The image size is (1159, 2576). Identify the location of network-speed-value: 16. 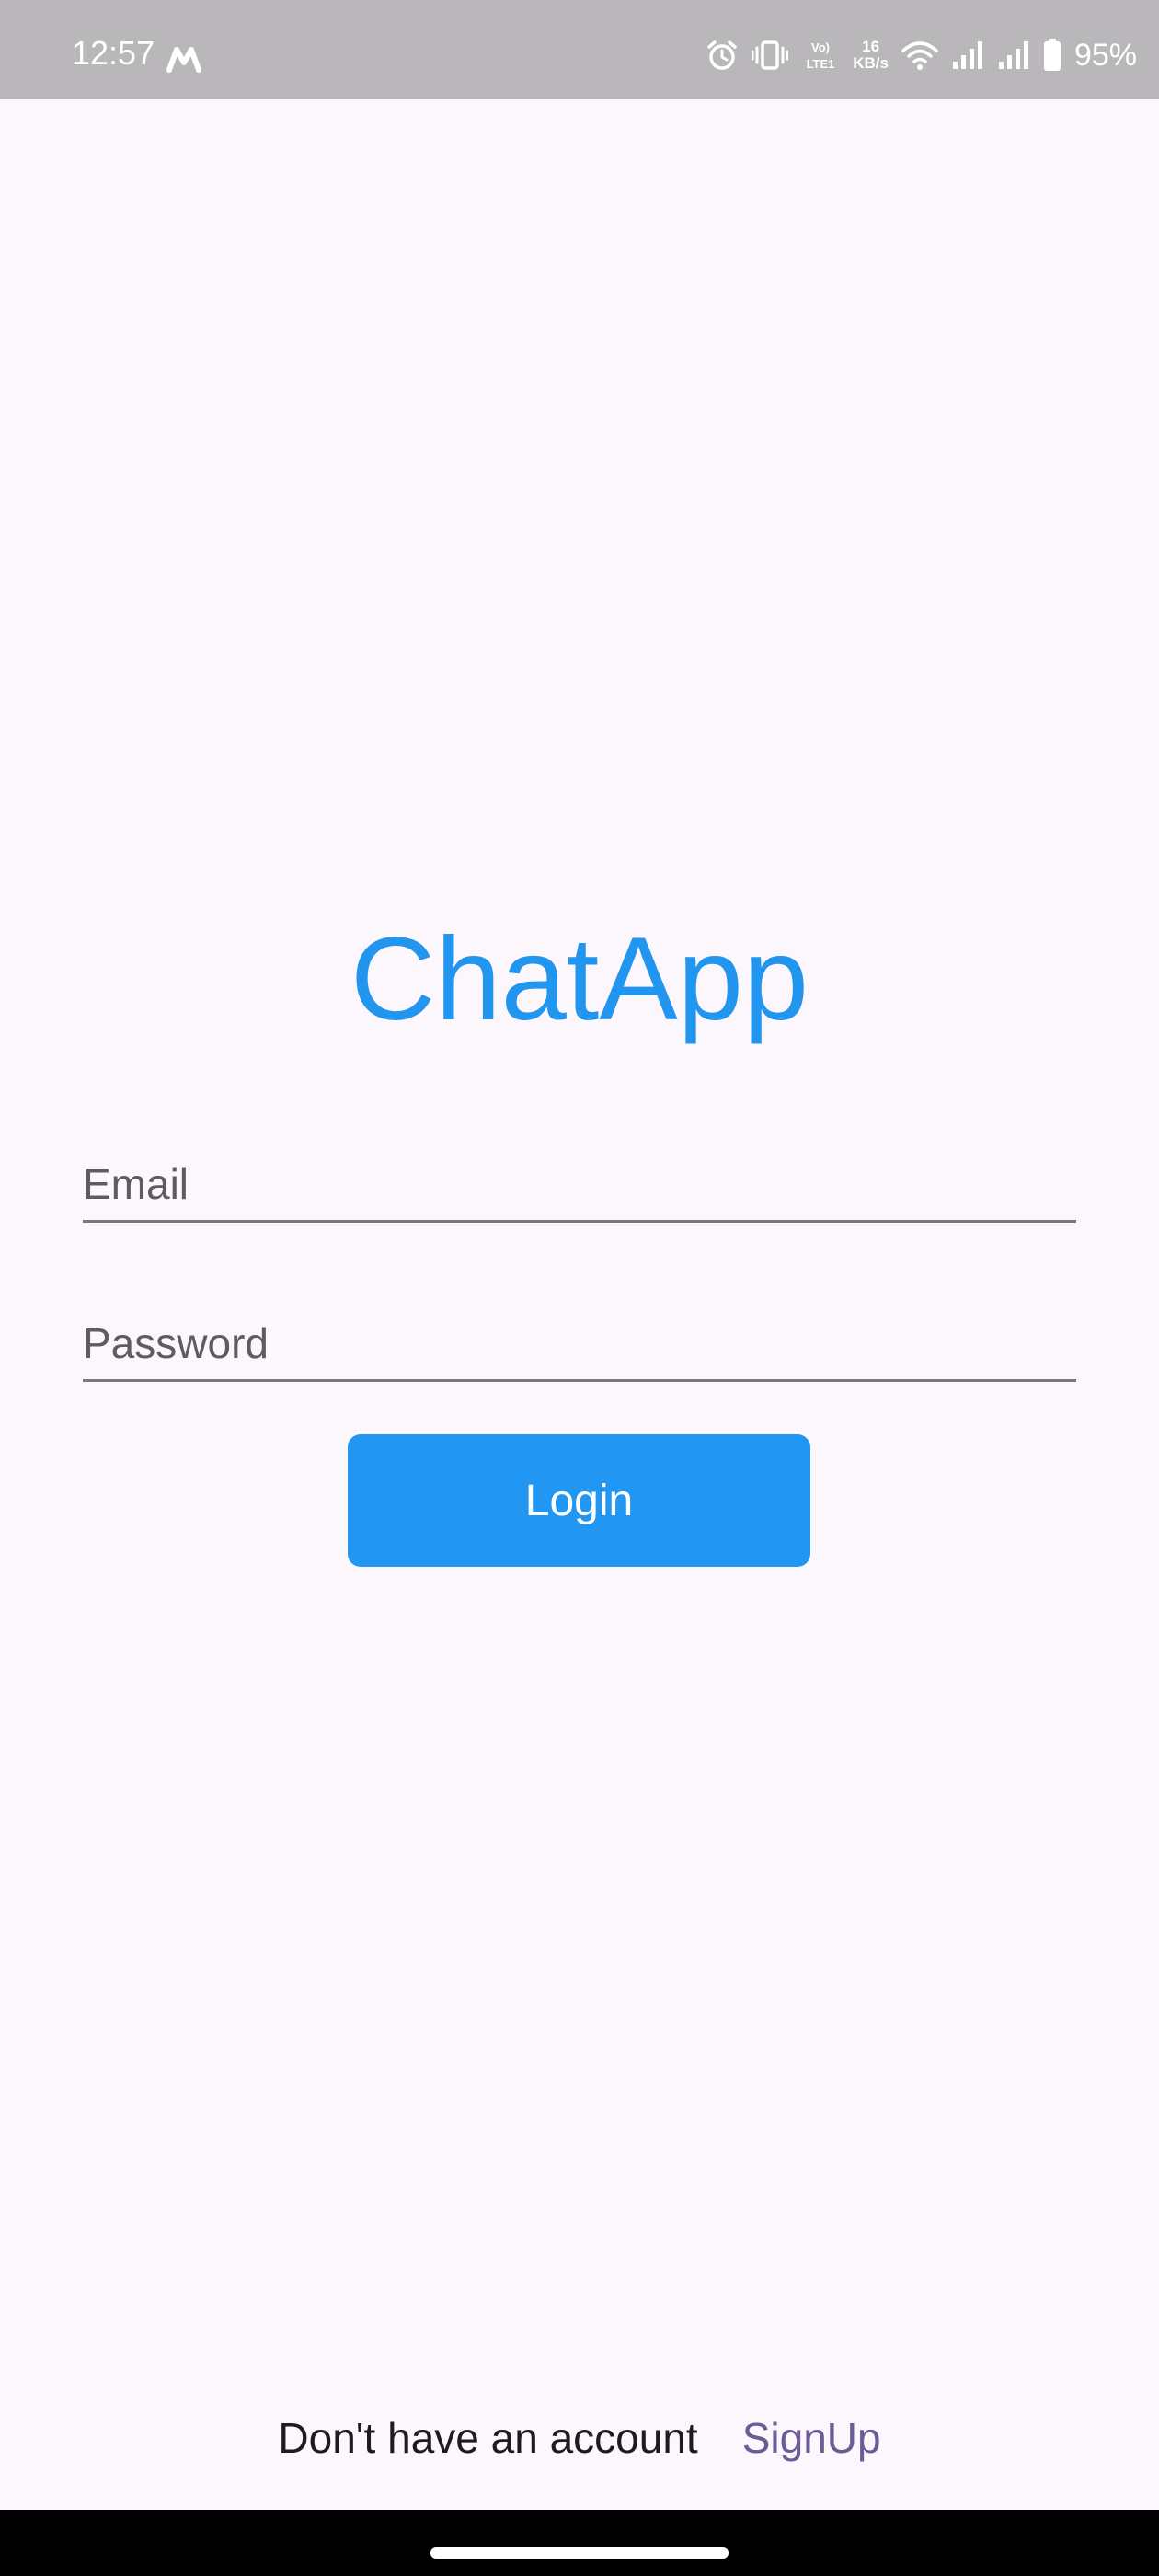
(871, 46).